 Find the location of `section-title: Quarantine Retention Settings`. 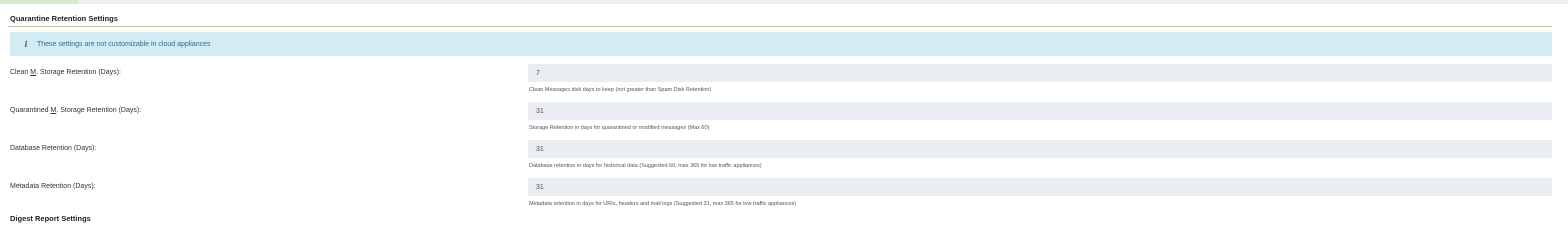

section-title: Quarantine Retention Settings is located at coordinates (64, 18).